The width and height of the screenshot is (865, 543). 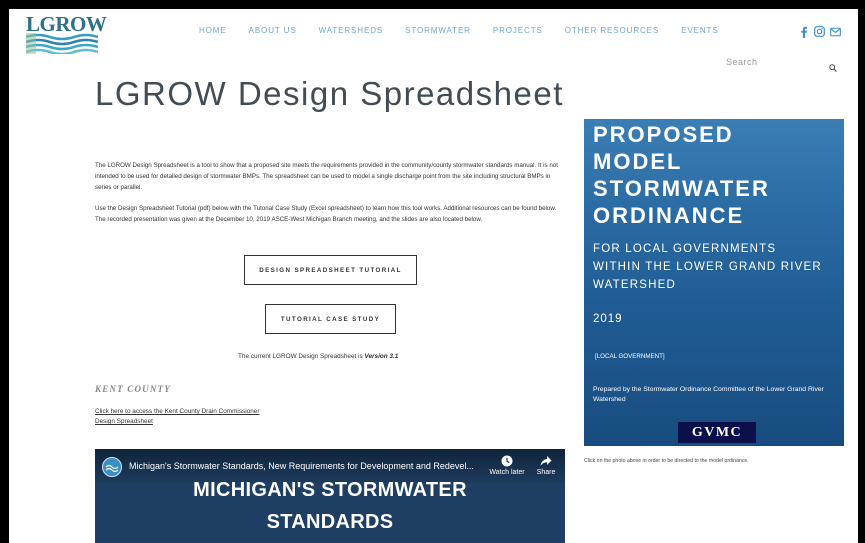 I want to click on version-prefix: The current LGROW Design Spreadsheet is, so click(x=301, y=356).